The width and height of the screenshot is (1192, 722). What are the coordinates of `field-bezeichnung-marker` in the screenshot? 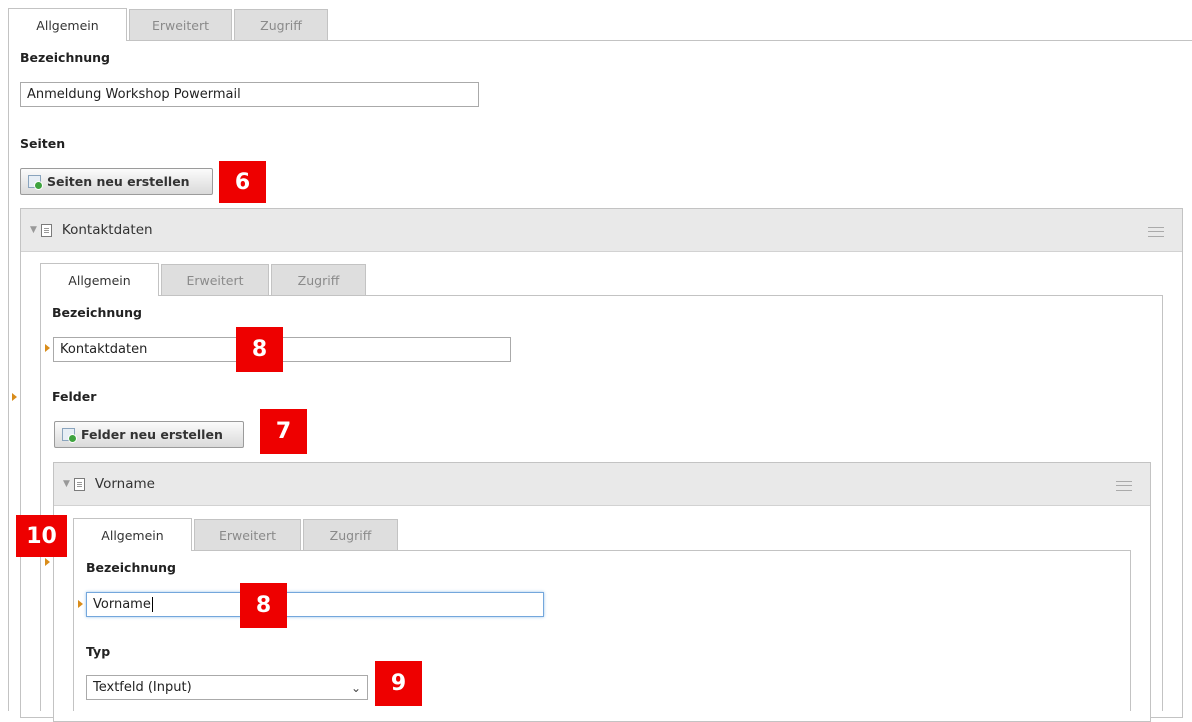 It's located at (80, 604).